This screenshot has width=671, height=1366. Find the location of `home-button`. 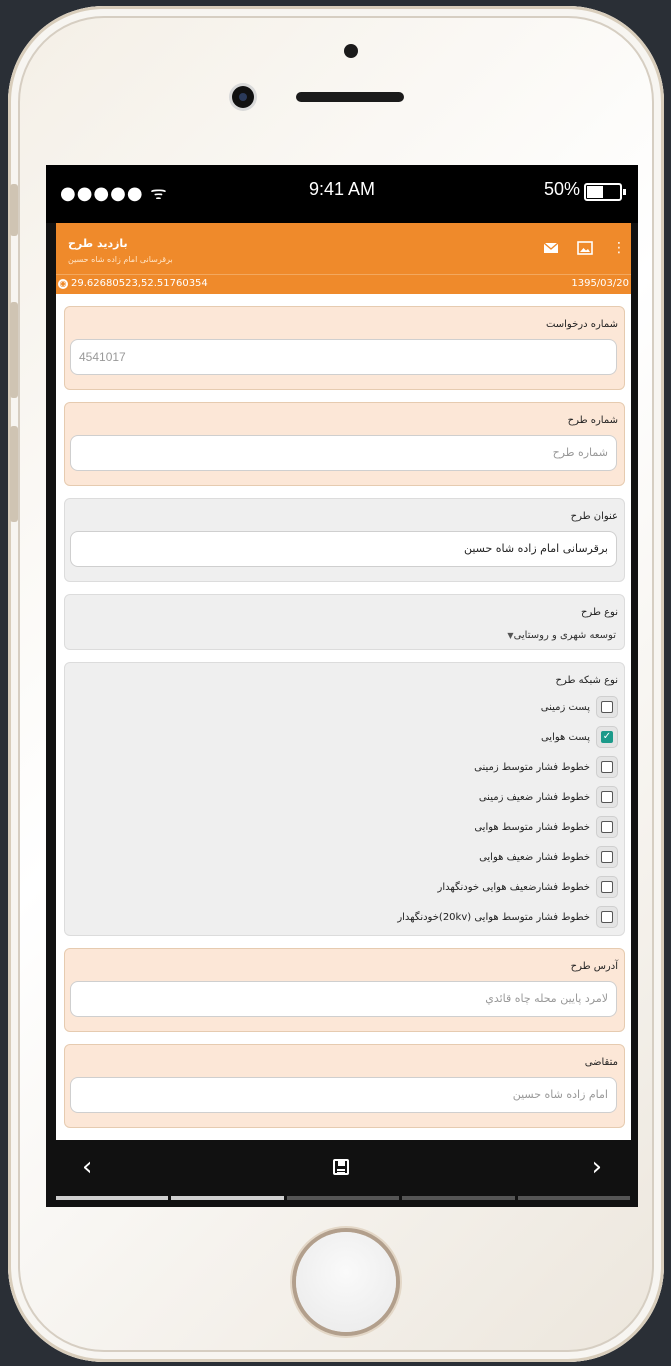

home-button is located at coordinates (346, 1282).